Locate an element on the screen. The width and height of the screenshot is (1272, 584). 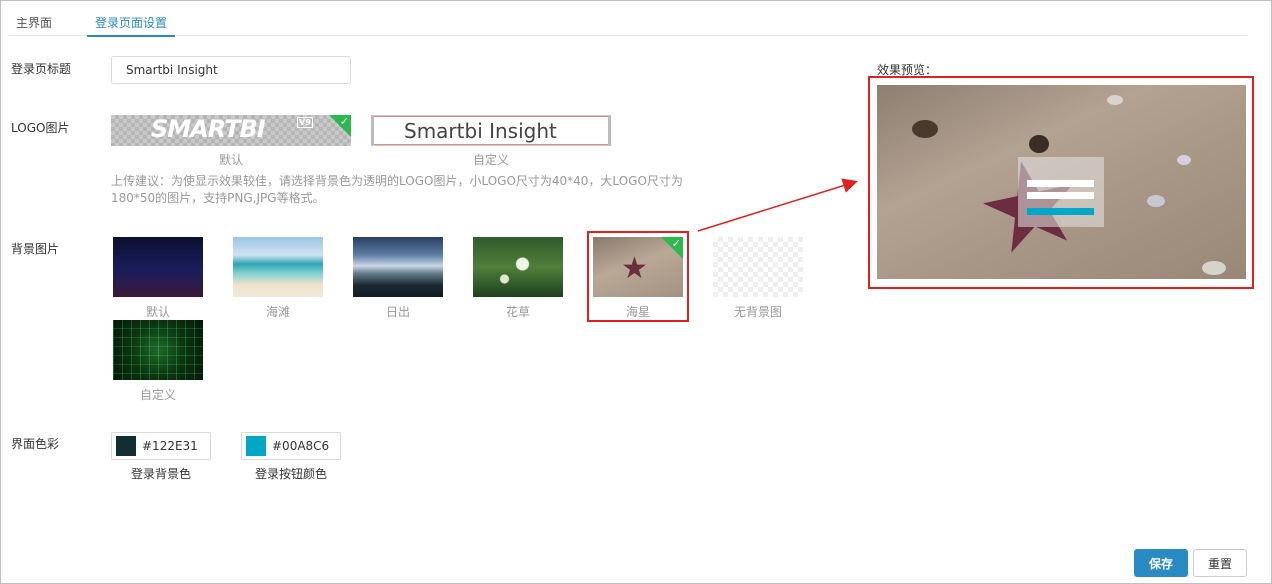
logo-default-text: SMARTBI is located at coordinates (208, 129).